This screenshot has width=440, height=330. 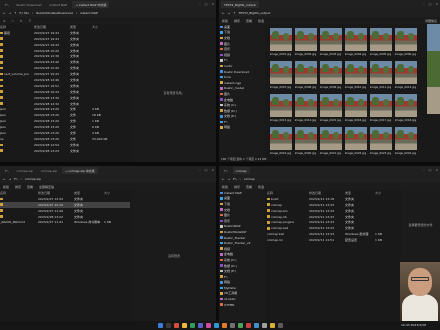 I want to click on tab-colmap: colmap, so click(x=241, y=170).